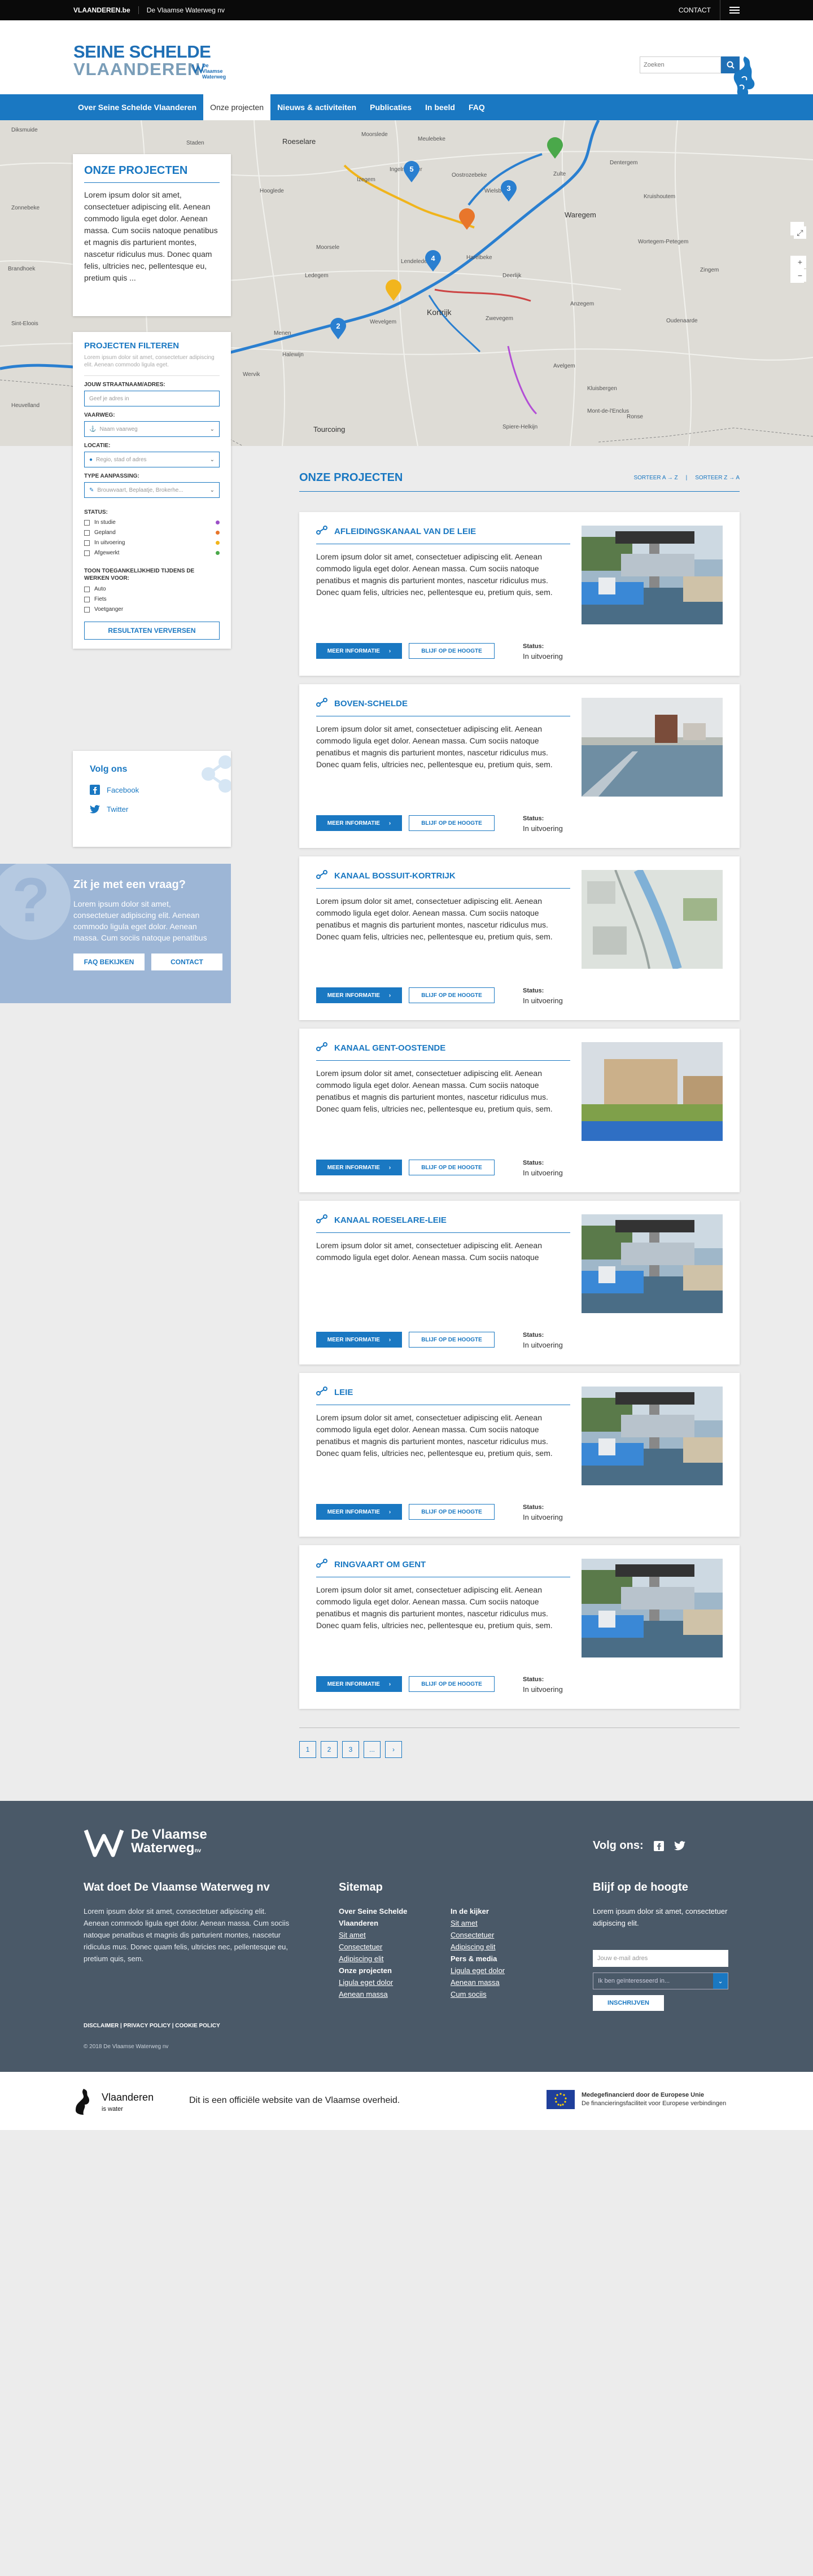 This screenshot has width=813, height=2576. Describe the element at coordinates (800, 232) in the screenshot. I see `fullscreen-icon: ⤢` at that location.